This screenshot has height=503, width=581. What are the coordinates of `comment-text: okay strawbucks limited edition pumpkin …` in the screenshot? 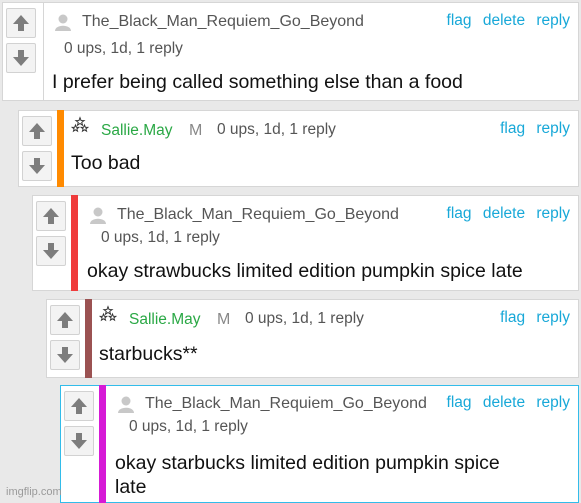 It's located at (305, 271).